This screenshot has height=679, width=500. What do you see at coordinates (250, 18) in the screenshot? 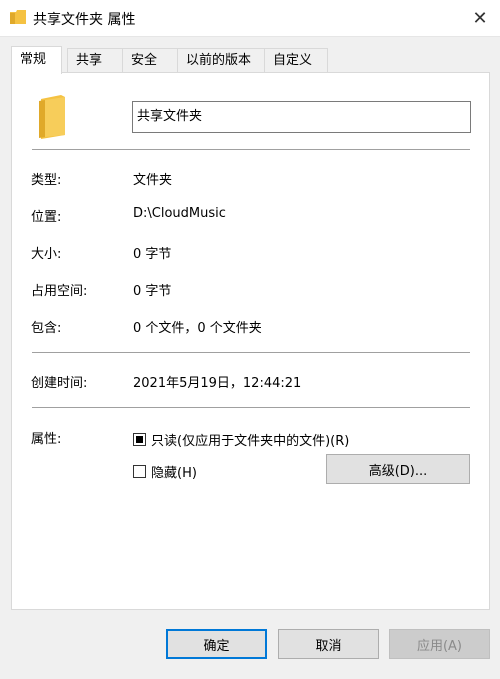
I see `title-bar: 共享文件夹 属性 ✕` at bounding box center [250, 18].